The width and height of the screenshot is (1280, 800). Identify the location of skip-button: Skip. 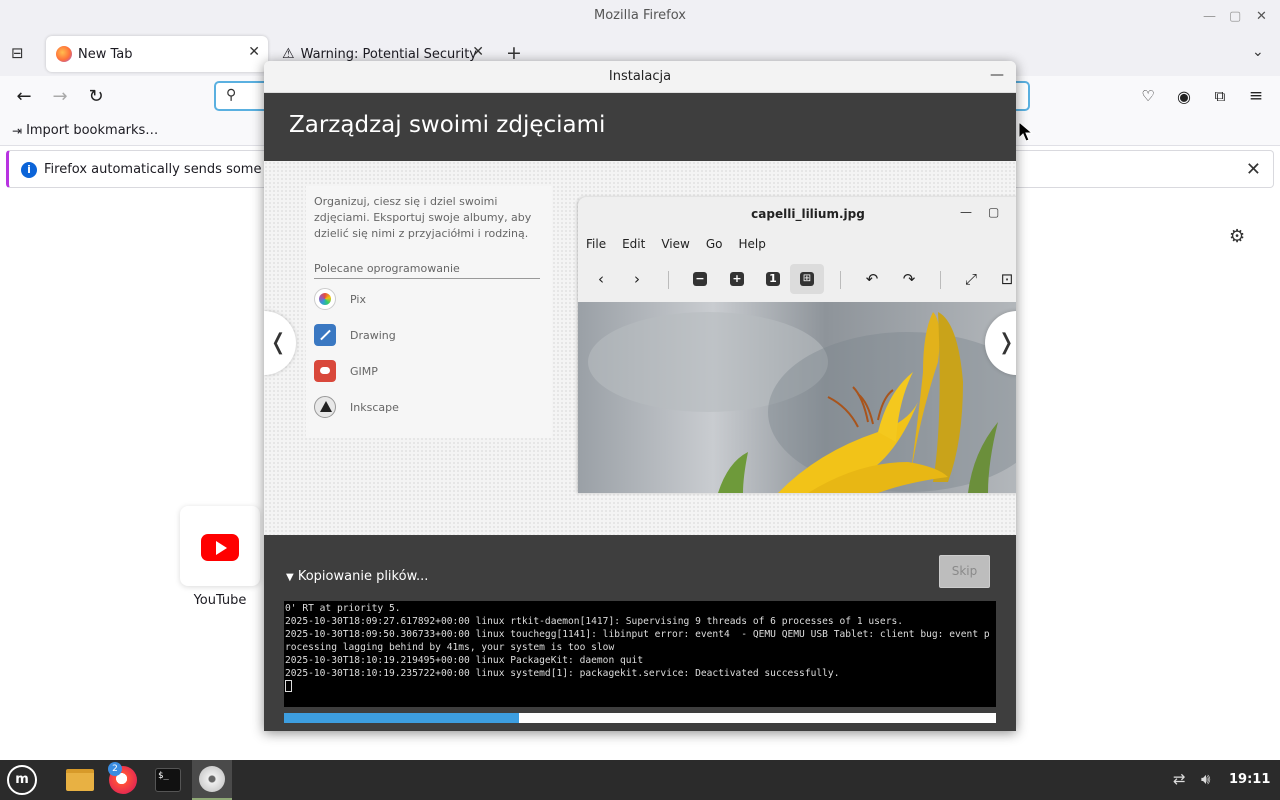
(964, 571).